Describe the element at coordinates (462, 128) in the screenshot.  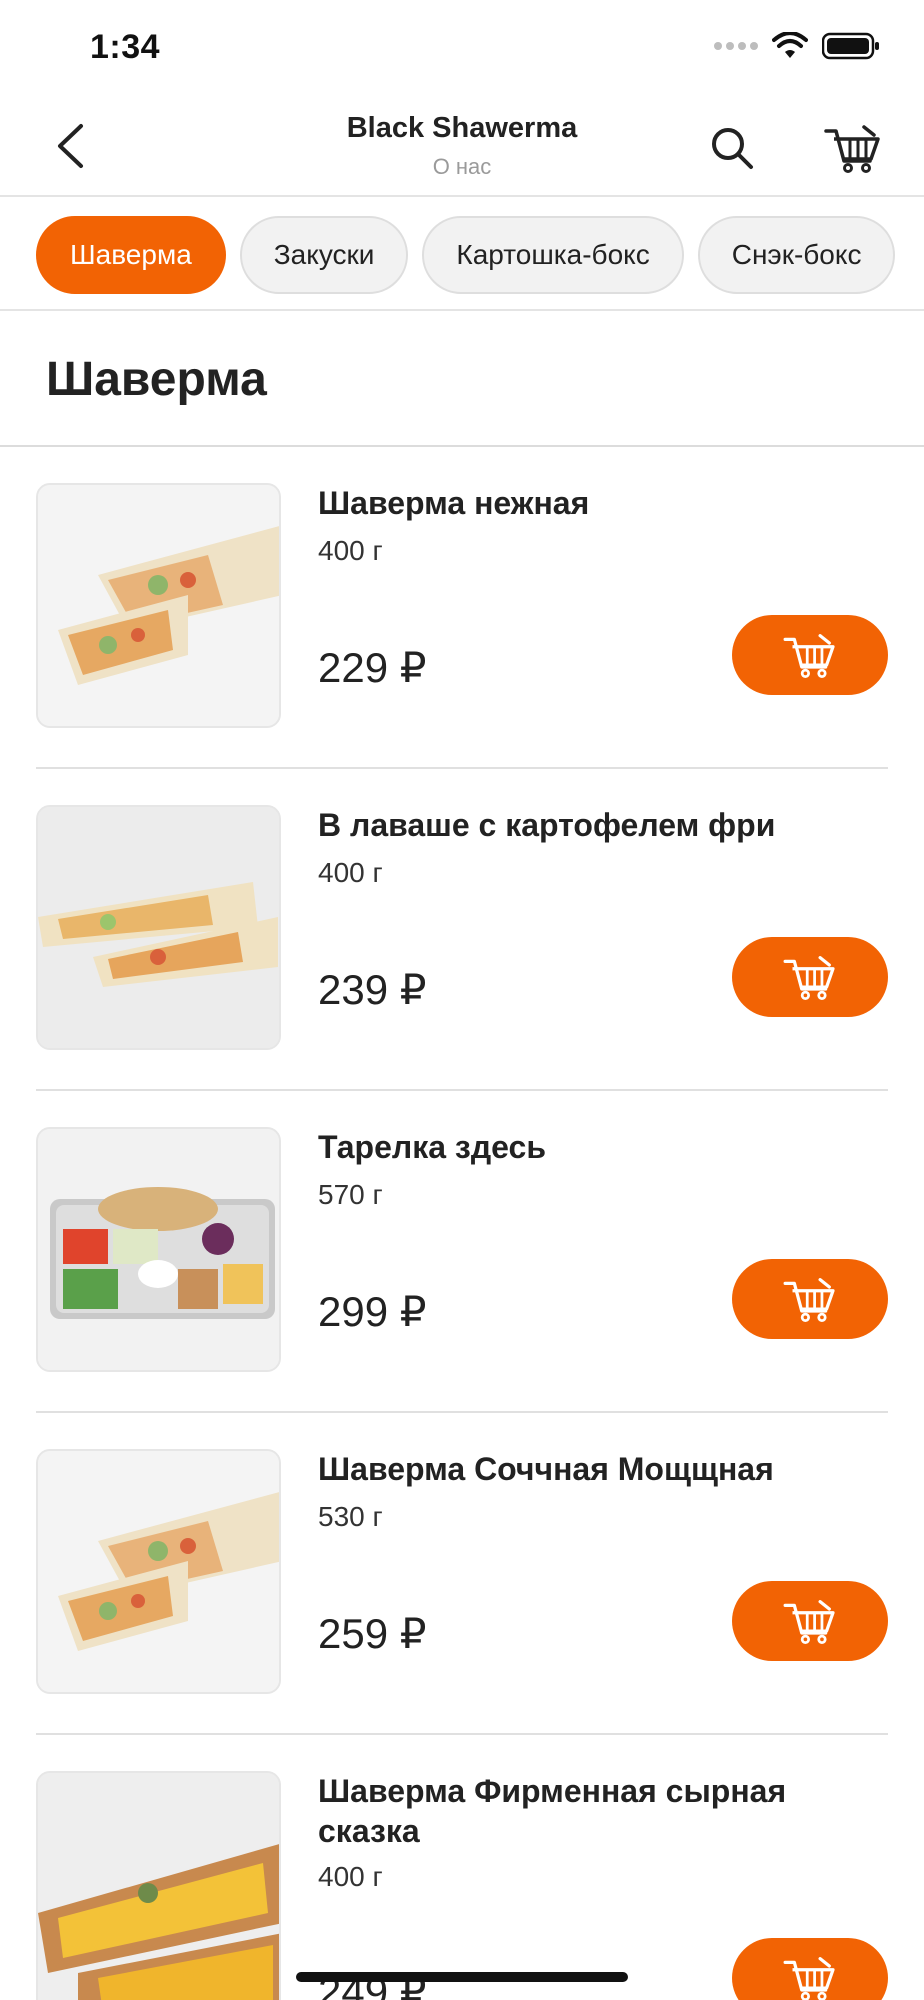
I see `restaurant-title: Black Shawerma` at that location.